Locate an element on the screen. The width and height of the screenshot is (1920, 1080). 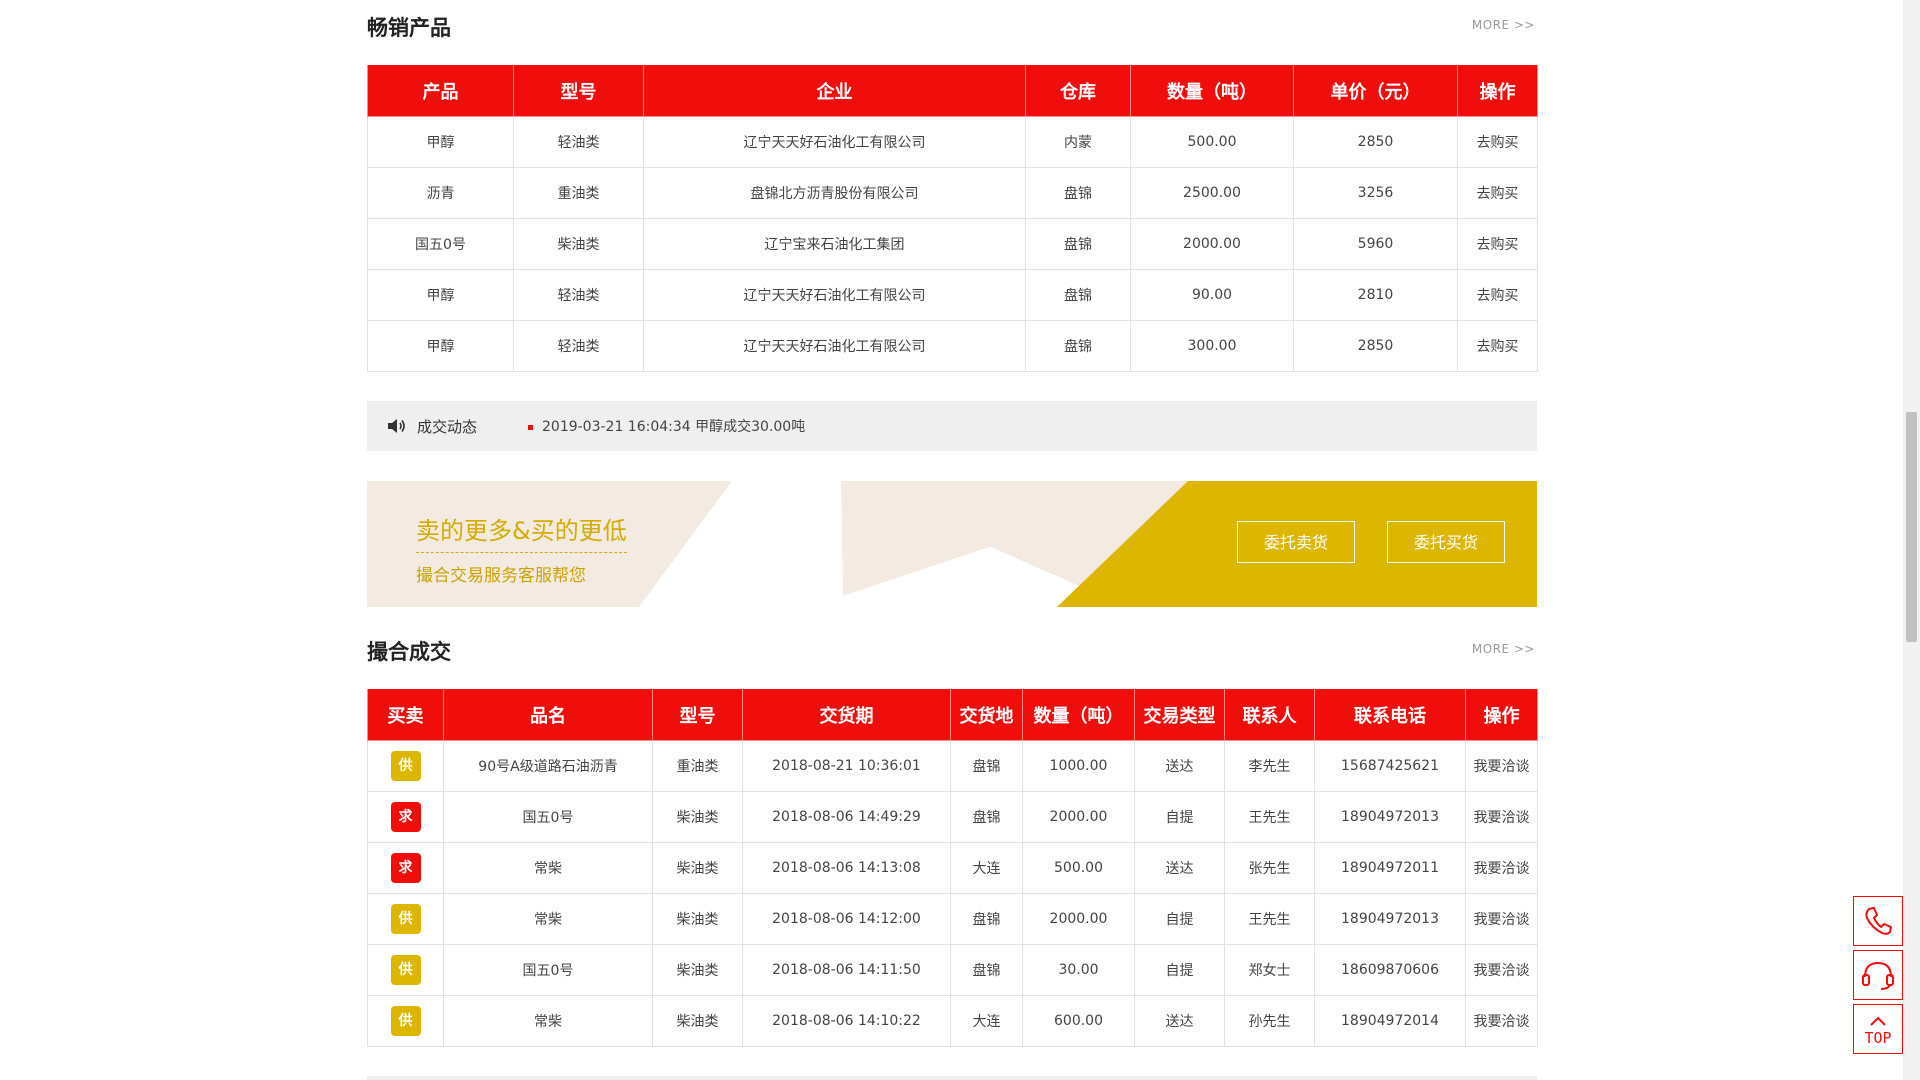
banner-subtitle: 撮合交易服务客服帮您 is located at coordinates (501, 576).